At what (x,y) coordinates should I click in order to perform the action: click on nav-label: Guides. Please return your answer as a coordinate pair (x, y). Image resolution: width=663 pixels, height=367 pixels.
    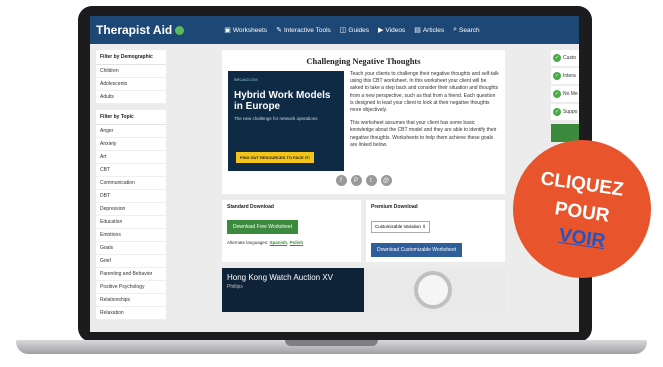
    Looking at the image, I should click on (359, 30).